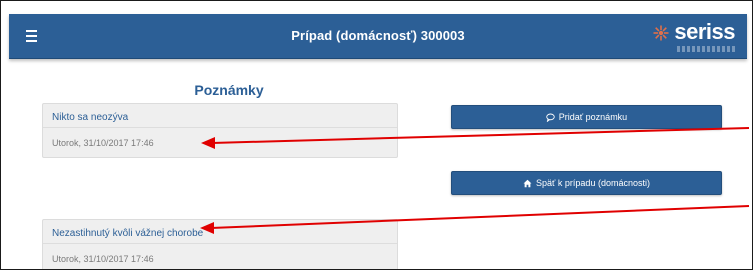 The image size is (753, 270). I want to click on back-to-case-label: Späť k prípadu (domácnosti), so click(593, 183).